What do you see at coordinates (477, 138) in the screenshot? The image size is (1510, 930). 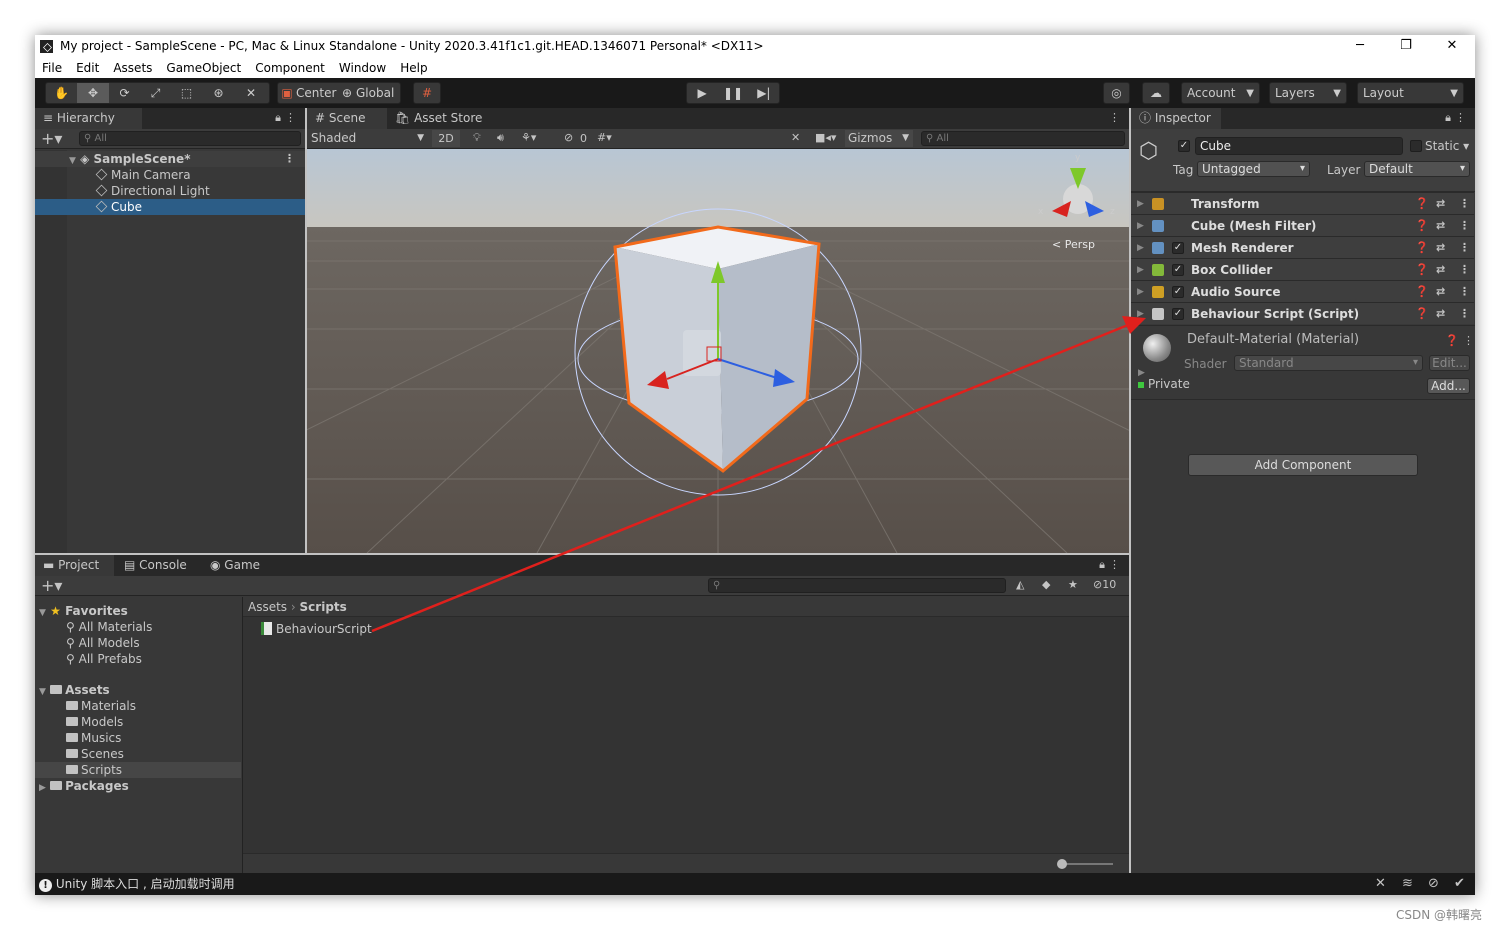 I see `lighting-icon: 💡︎` at bounding box center [477, 138].